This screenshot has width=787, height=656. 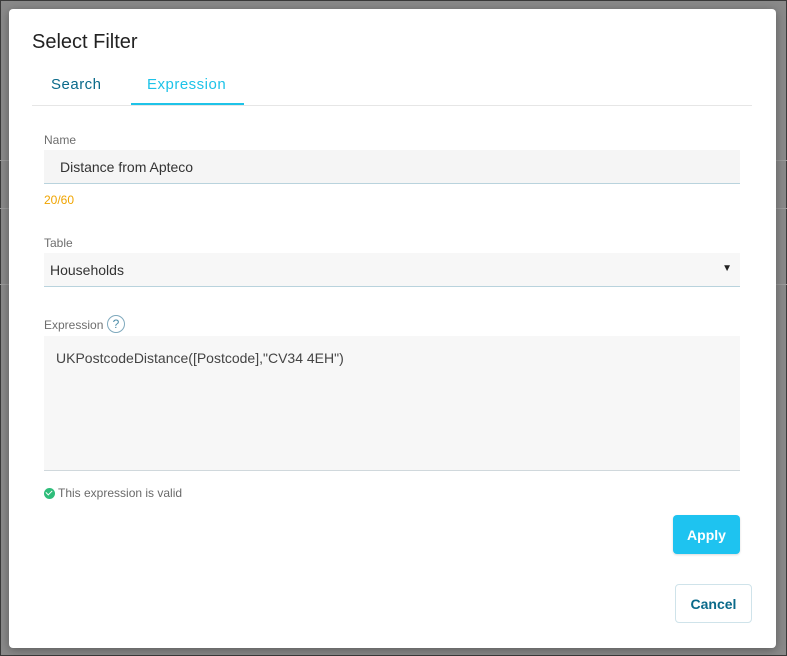 I want to click on table-select: Households ▼, so click(x=392, y=270).